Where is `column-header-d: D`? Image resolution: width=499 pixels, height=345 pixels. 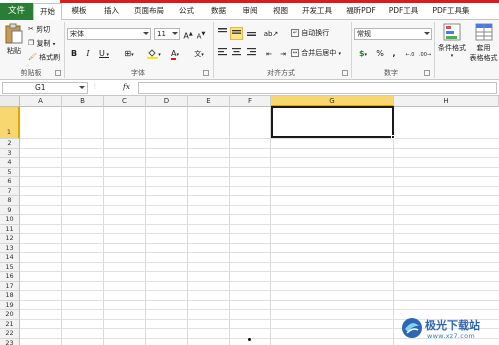 column-header-d: D is located at coordinates (167, 101).